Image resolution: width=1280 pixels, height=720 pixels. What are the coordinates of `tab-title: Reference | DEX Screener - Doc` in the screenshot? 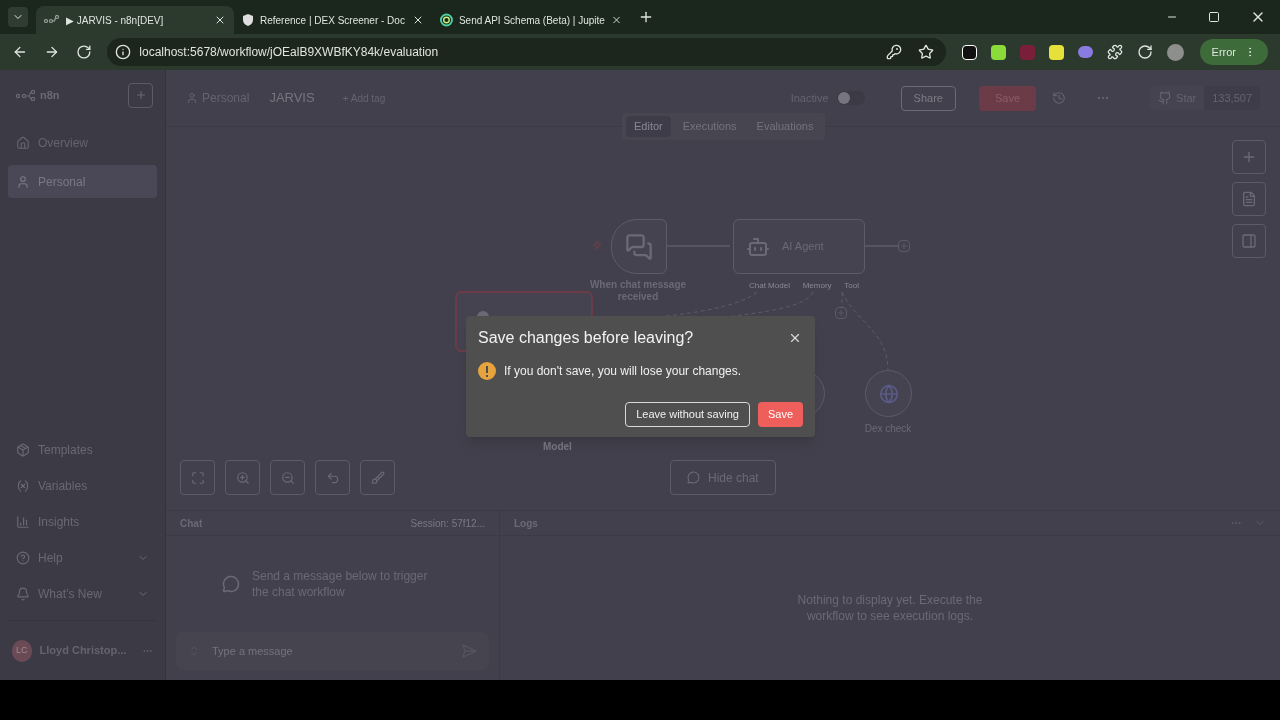 It's located at (333, 20).